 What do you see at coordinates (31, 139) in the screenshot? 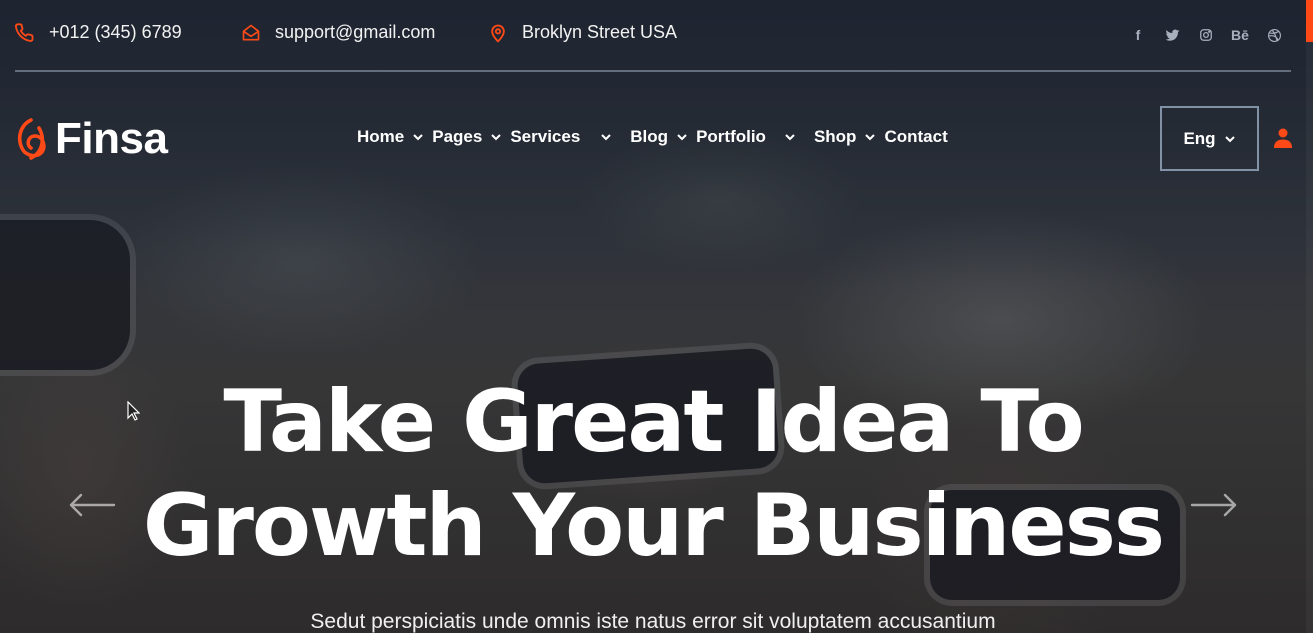
I see `finsa-logo-icon` at bounding box center [31, 139].